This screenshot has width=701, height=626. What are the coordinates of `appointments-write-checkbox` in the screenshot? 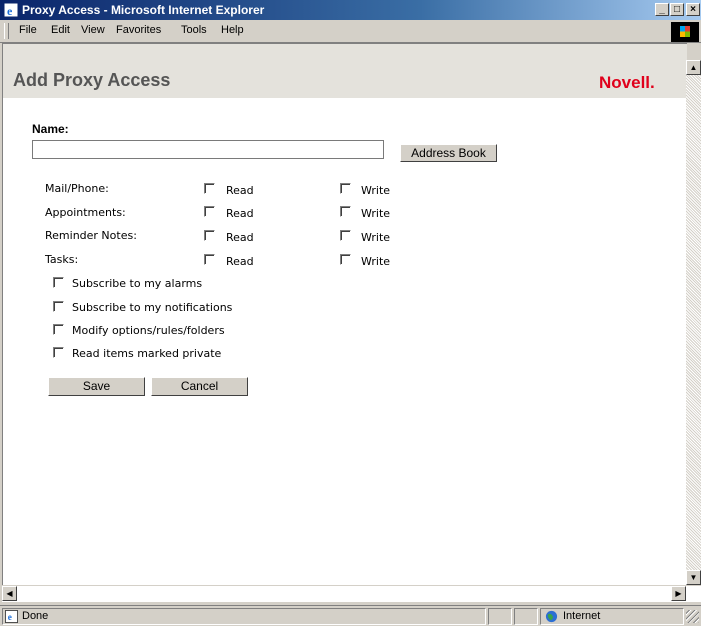 It's located at (345, 211).